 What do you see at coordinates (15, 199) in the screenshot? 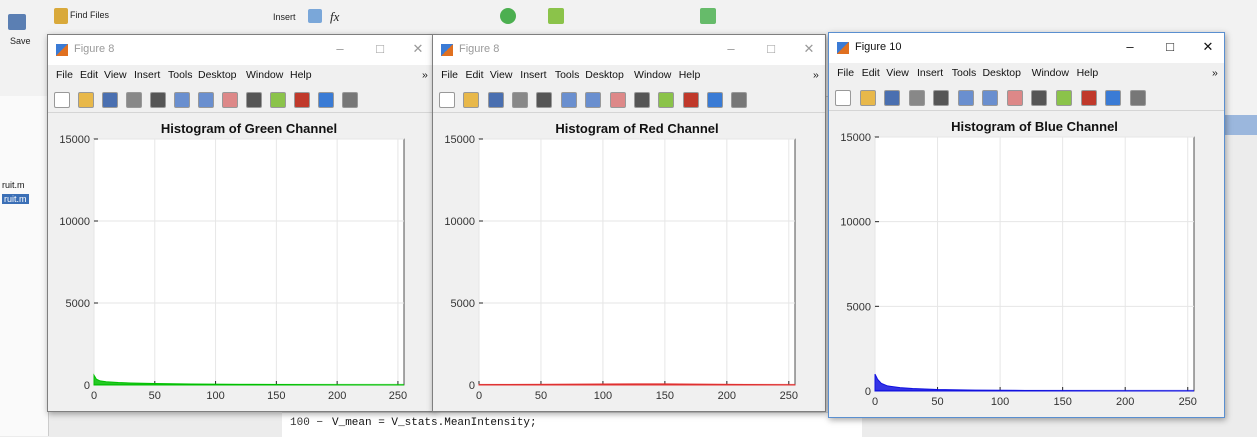
I see `file-item-selected: ruit.m` at bounding box center [15, 199].